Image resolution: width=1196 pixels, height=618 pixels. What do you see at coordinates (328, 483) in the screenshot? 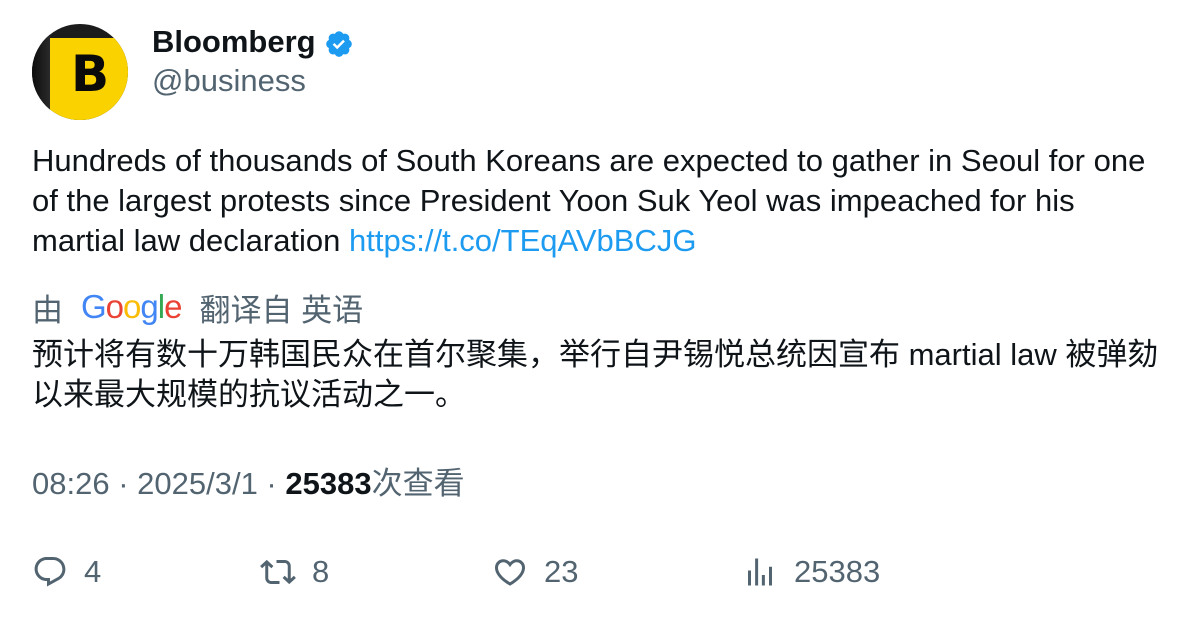
I see `views-count: 25383` at bounding box center [328, 483].